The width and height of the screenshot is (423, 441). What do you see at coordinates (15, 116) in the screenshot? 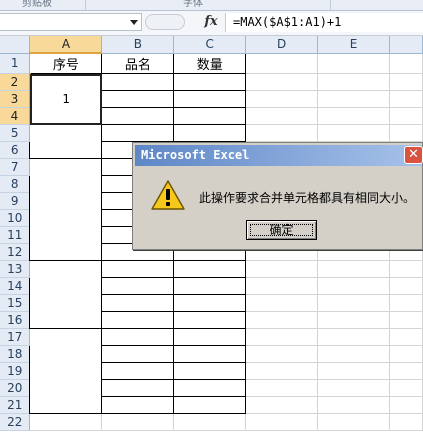
I see `row-header: 4` at bounding box center [15, 116].